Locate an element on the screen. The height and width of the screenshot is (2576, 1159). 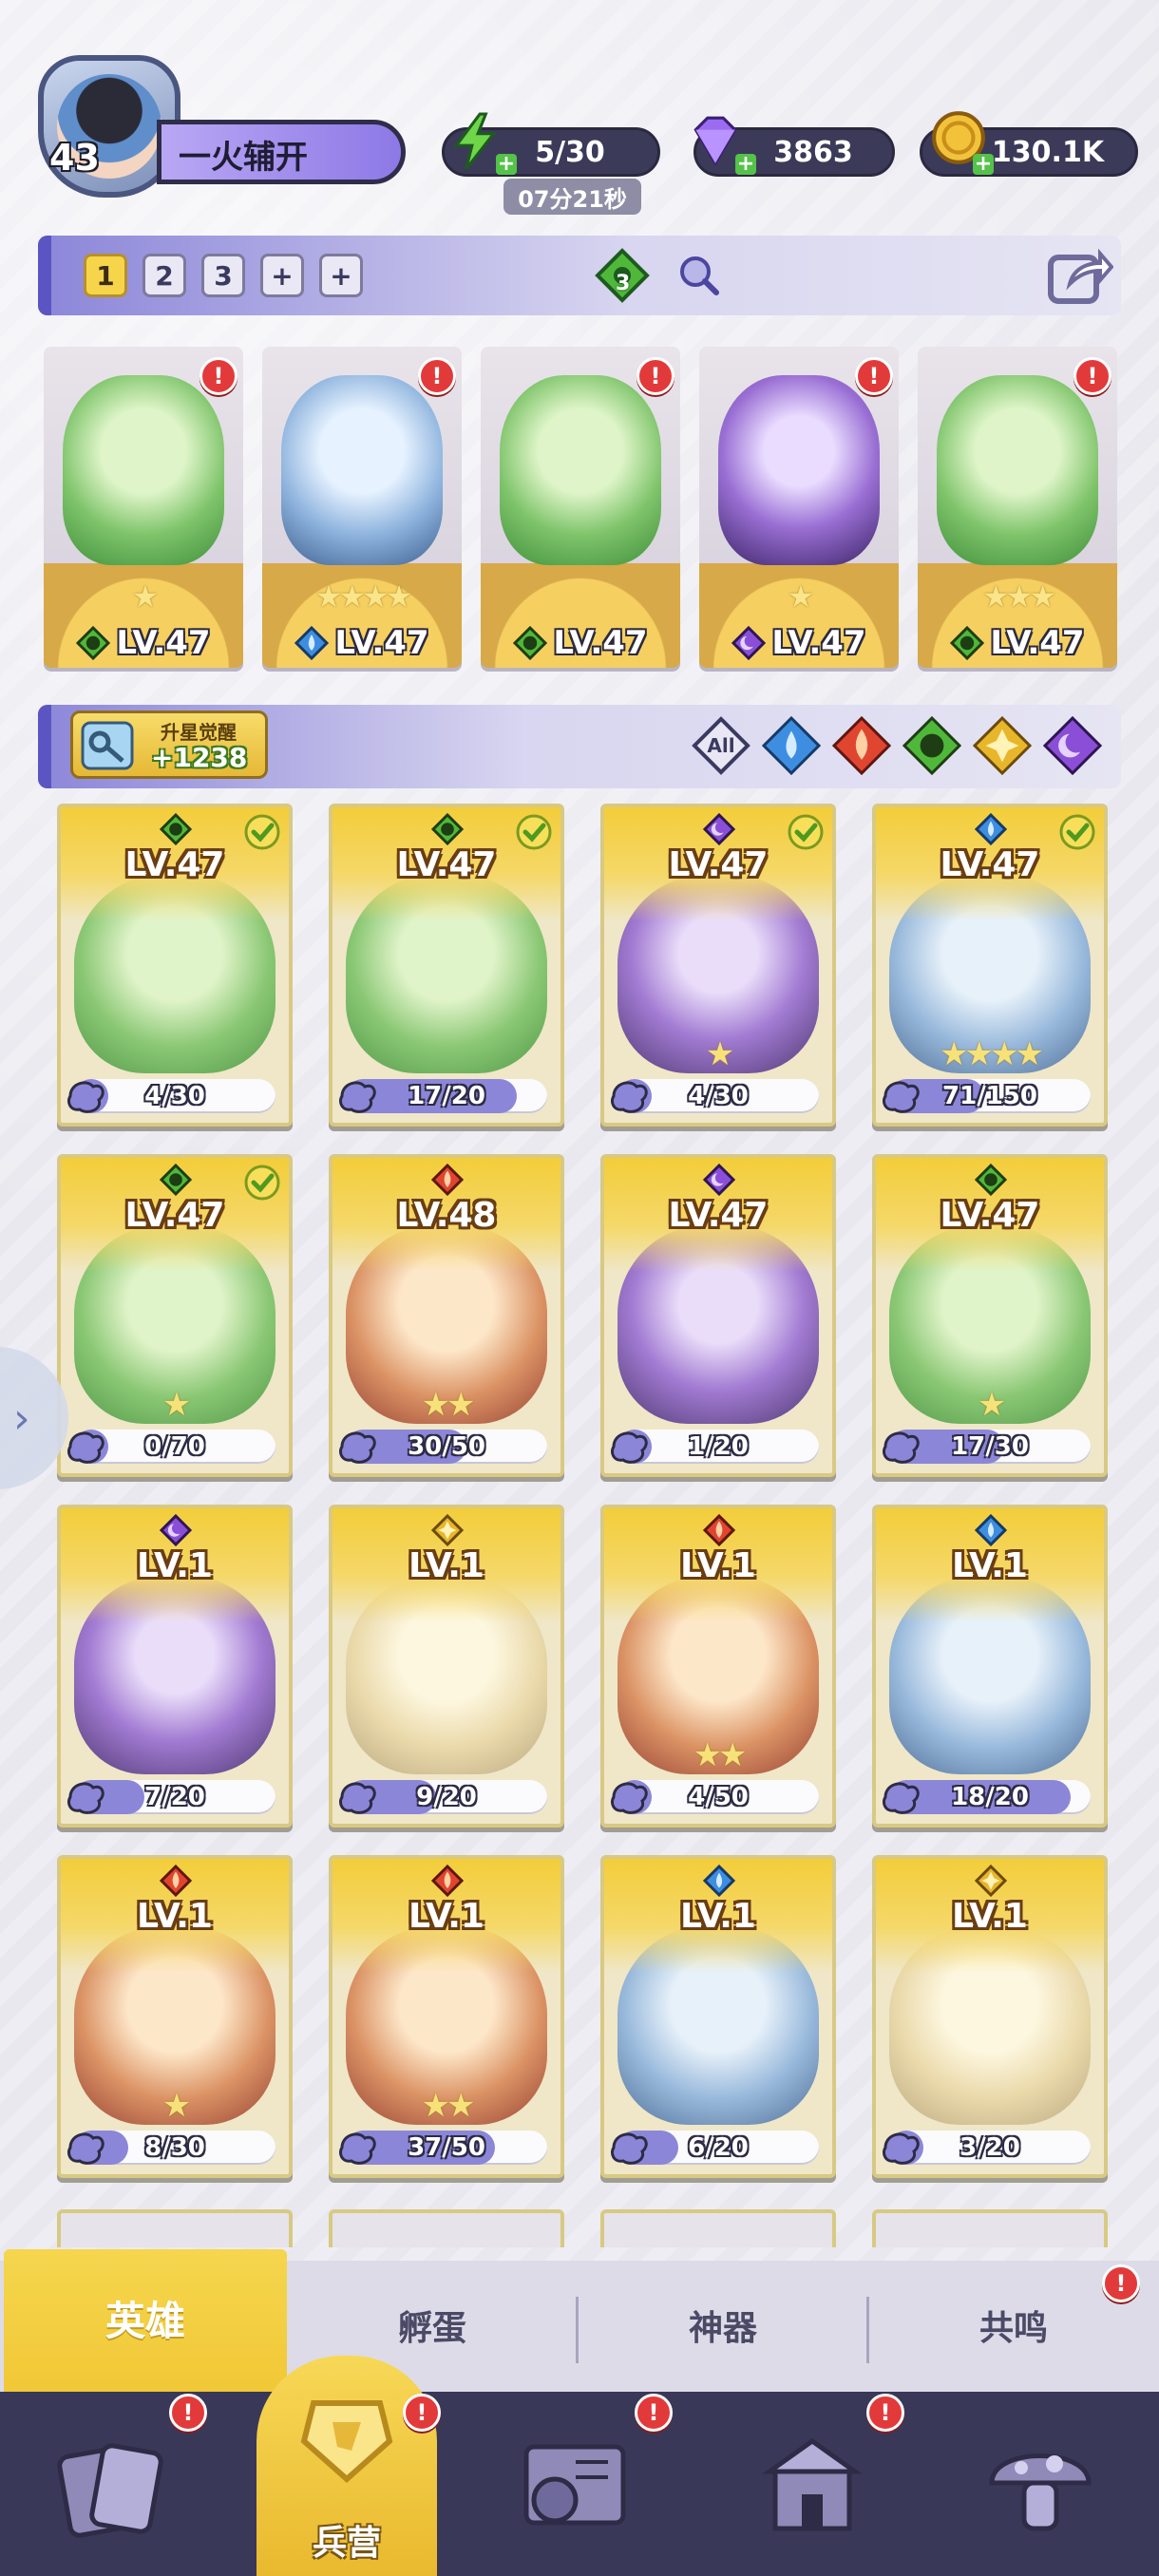
search-icon is located at coordinates (698, 274).